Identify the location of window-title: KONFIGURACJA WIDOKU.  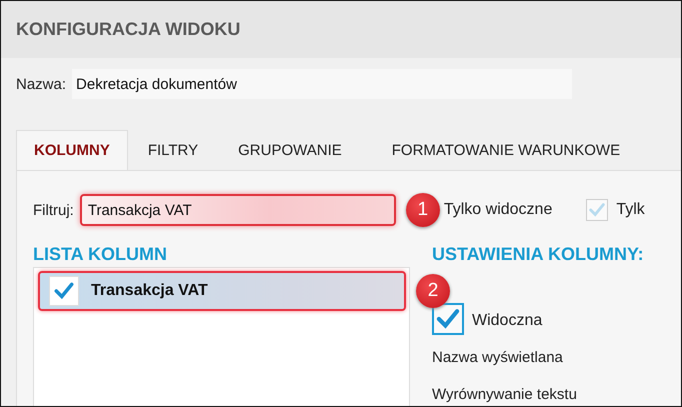
(128, 29).